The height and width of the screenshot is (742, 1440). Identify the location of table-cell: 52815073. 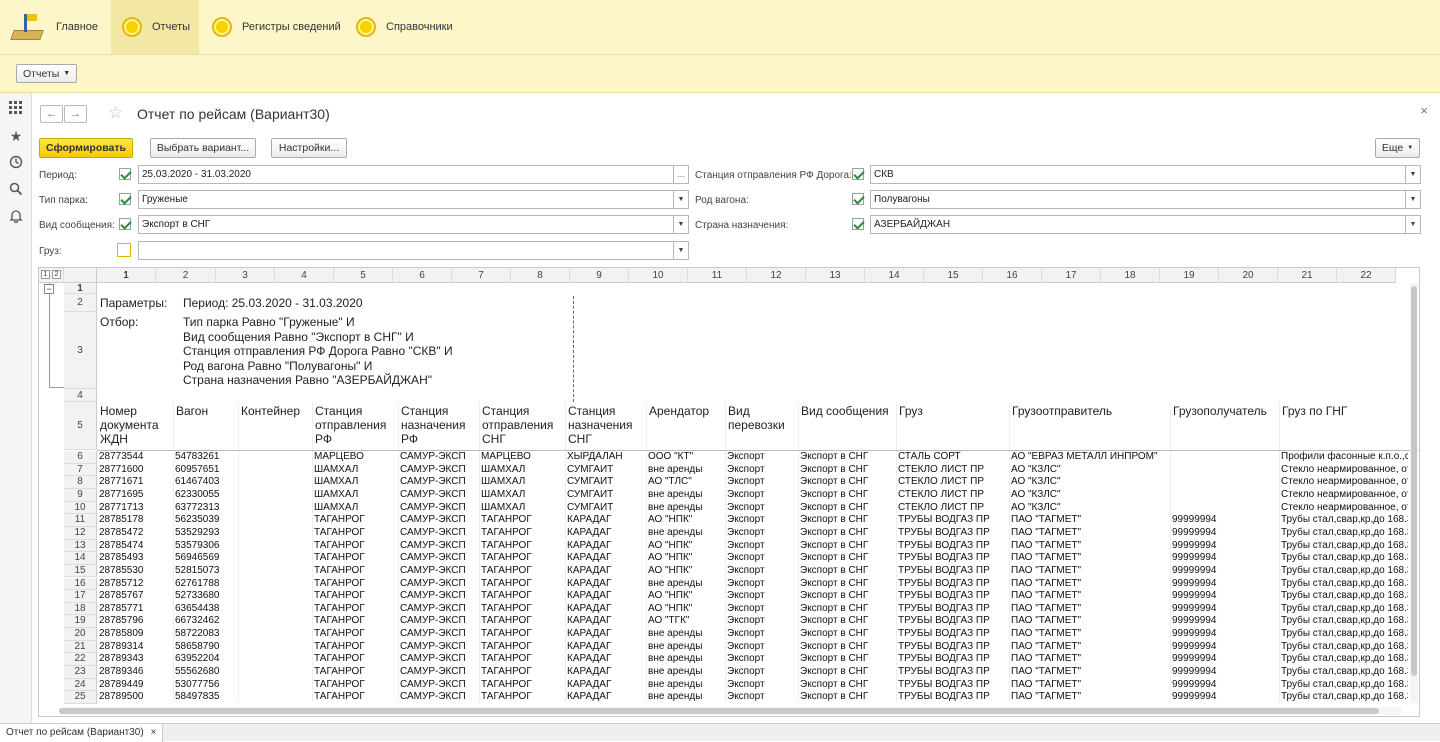
(206, 571).